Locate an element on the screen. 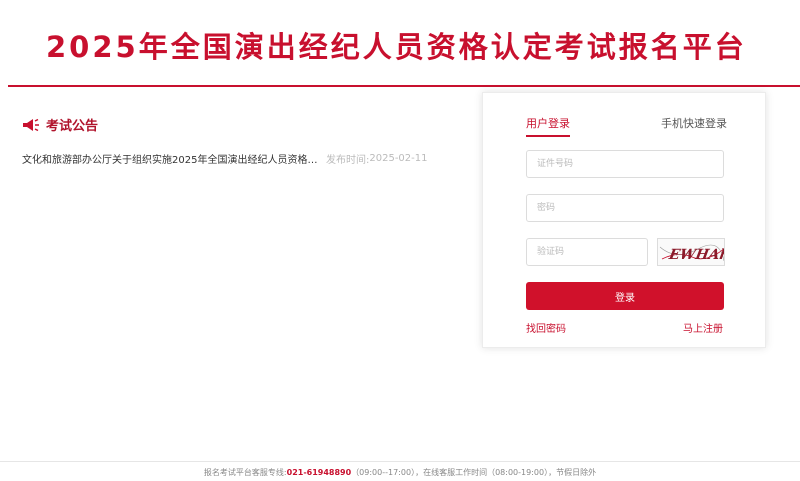 The height and width of the screenshot is (481, 800). forgot-password-link: 找回密码 is located at coordinates (546, 327).